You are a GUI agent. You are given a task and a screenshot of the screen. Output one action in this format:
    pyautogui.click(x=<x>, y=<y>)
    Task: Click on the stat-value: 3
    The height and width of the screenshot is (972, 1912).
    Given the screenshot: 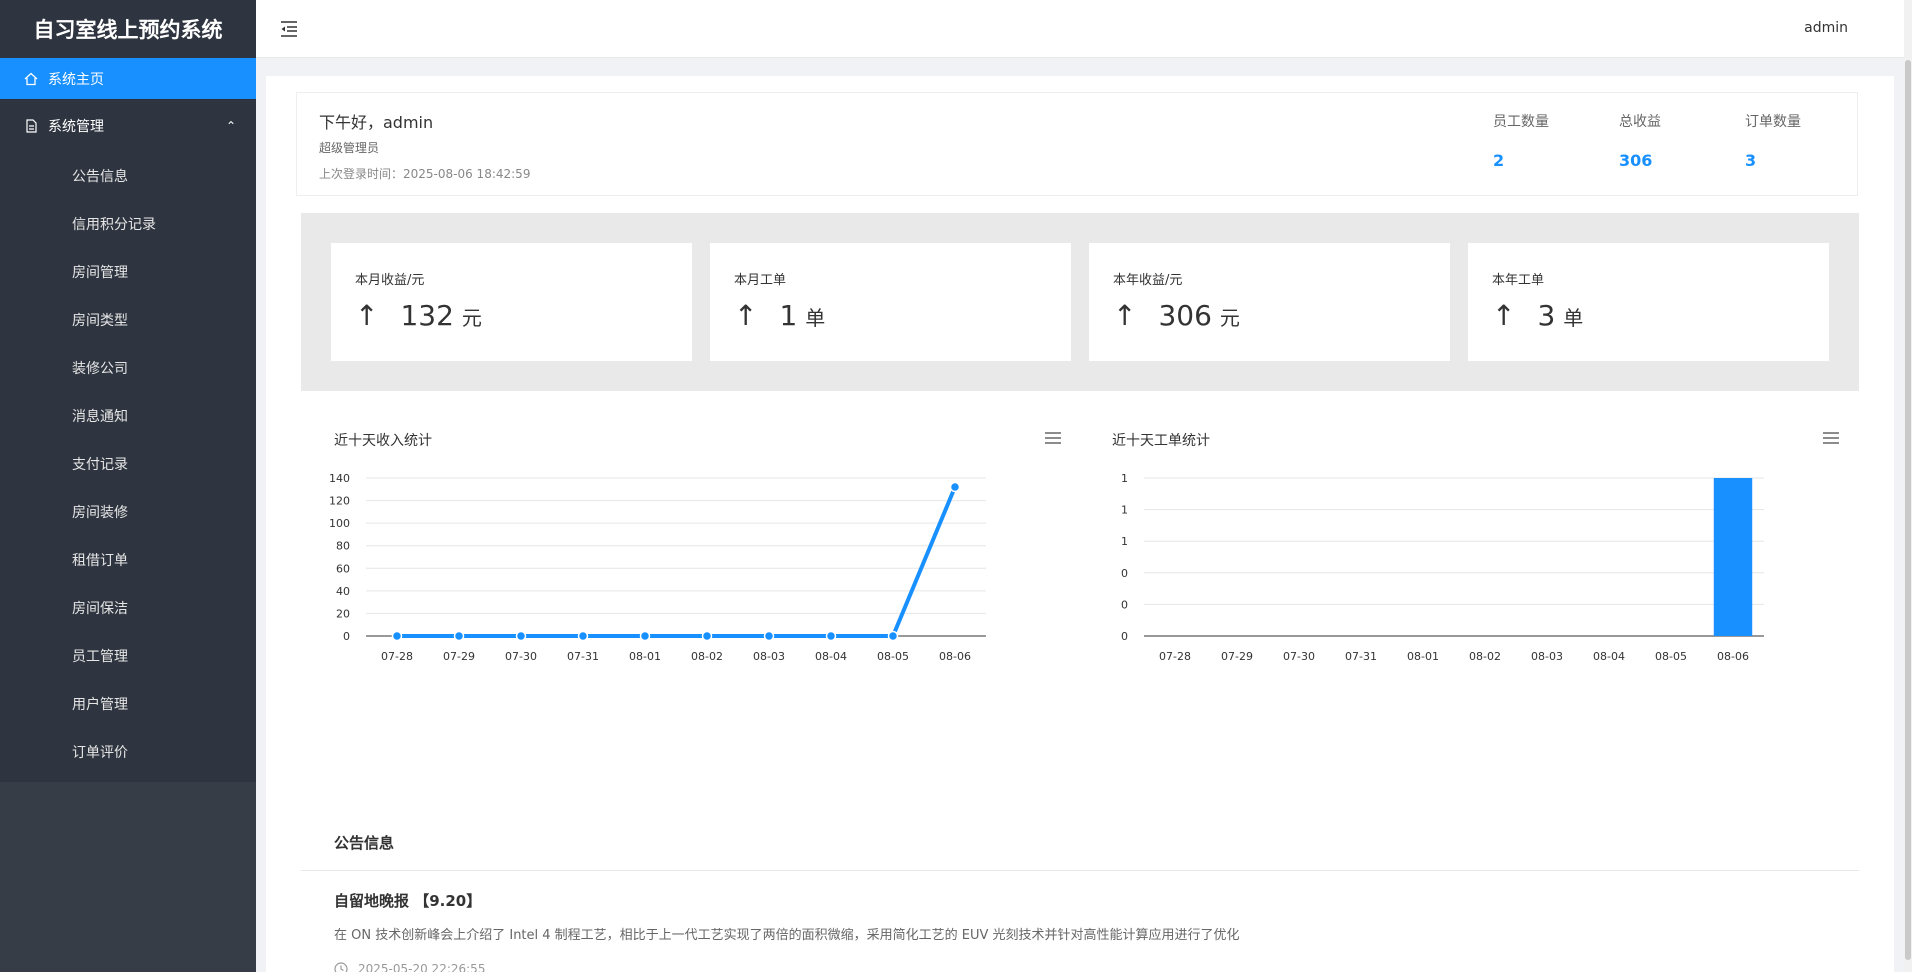 What is the action you would take?
    pyautogui.click(x=1751, y=160)
    